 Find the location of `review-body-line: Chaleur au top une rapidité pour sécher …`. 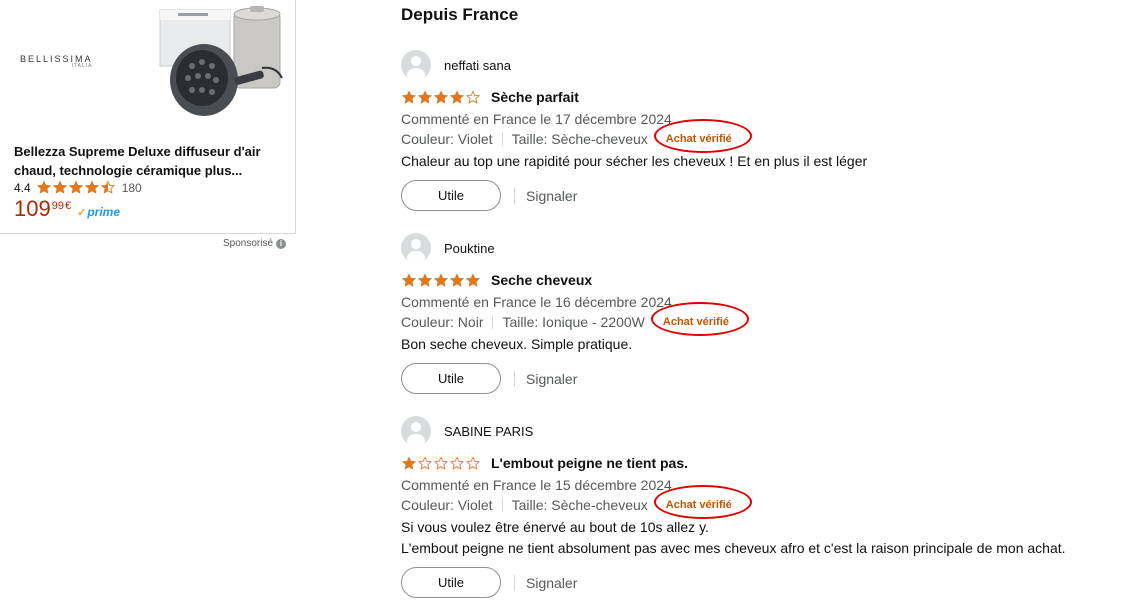

review-body-line: Chaleur au top une rapidité pour sécher … is located at coordinates (634, 161).